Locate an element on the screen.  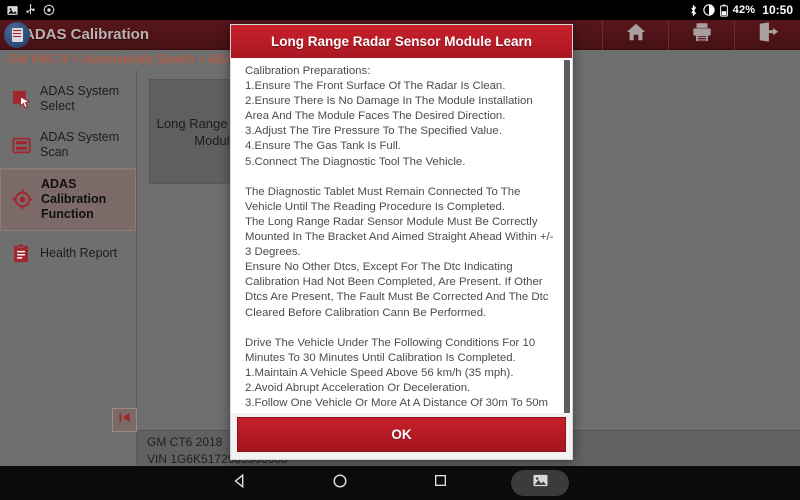
exit-button is located at coordinates (767, 34).